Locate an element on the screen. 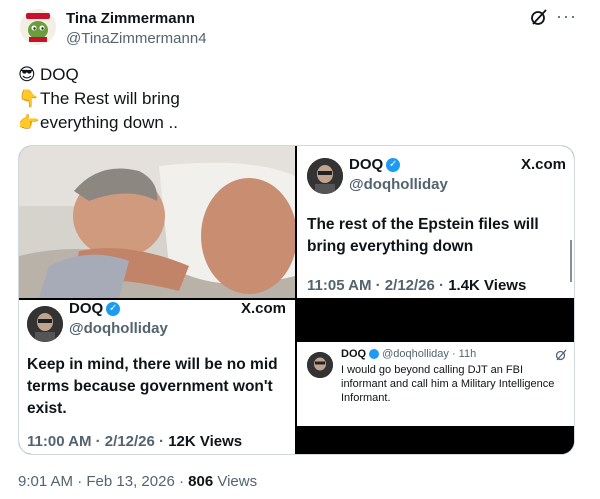 The height and width of the screenshot is (499, 600). post-date: Feb 13, 2026 is located at coordinates (130, 481).